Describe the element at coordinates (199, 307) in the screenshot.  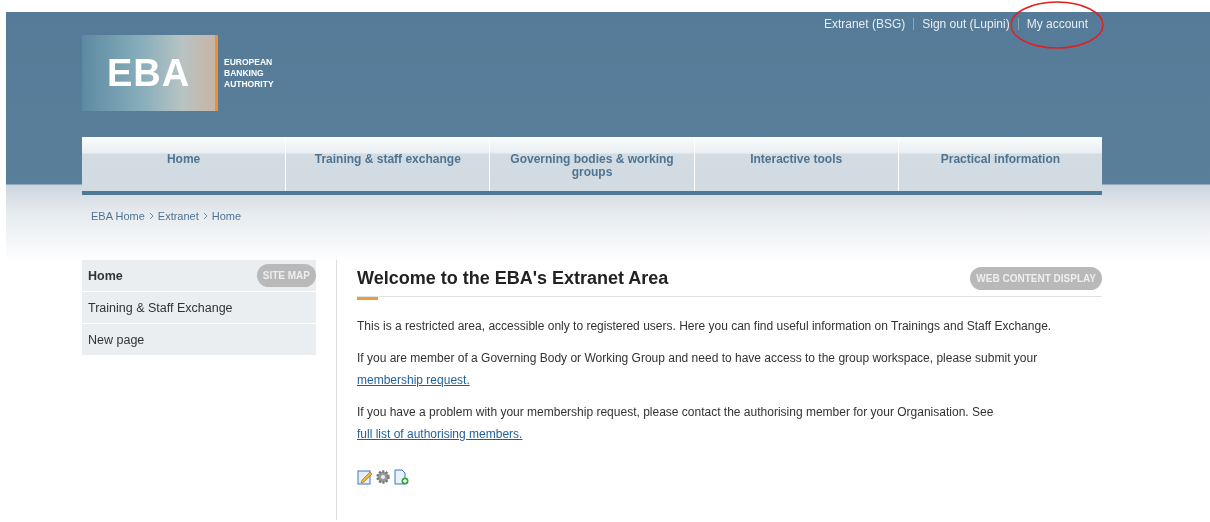
I see `sidebar-item: Training & Staff Exchange` at that location.